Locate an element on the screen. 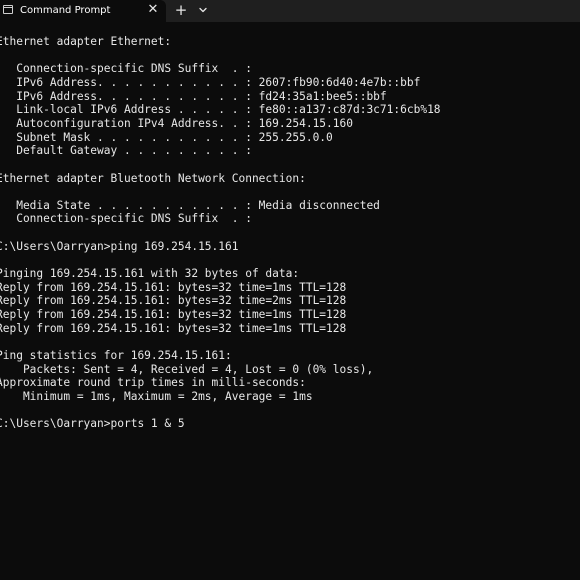  console-line: C:\Users\Oarryan>ports 1 & 5 is located at coordinates (92, 424).